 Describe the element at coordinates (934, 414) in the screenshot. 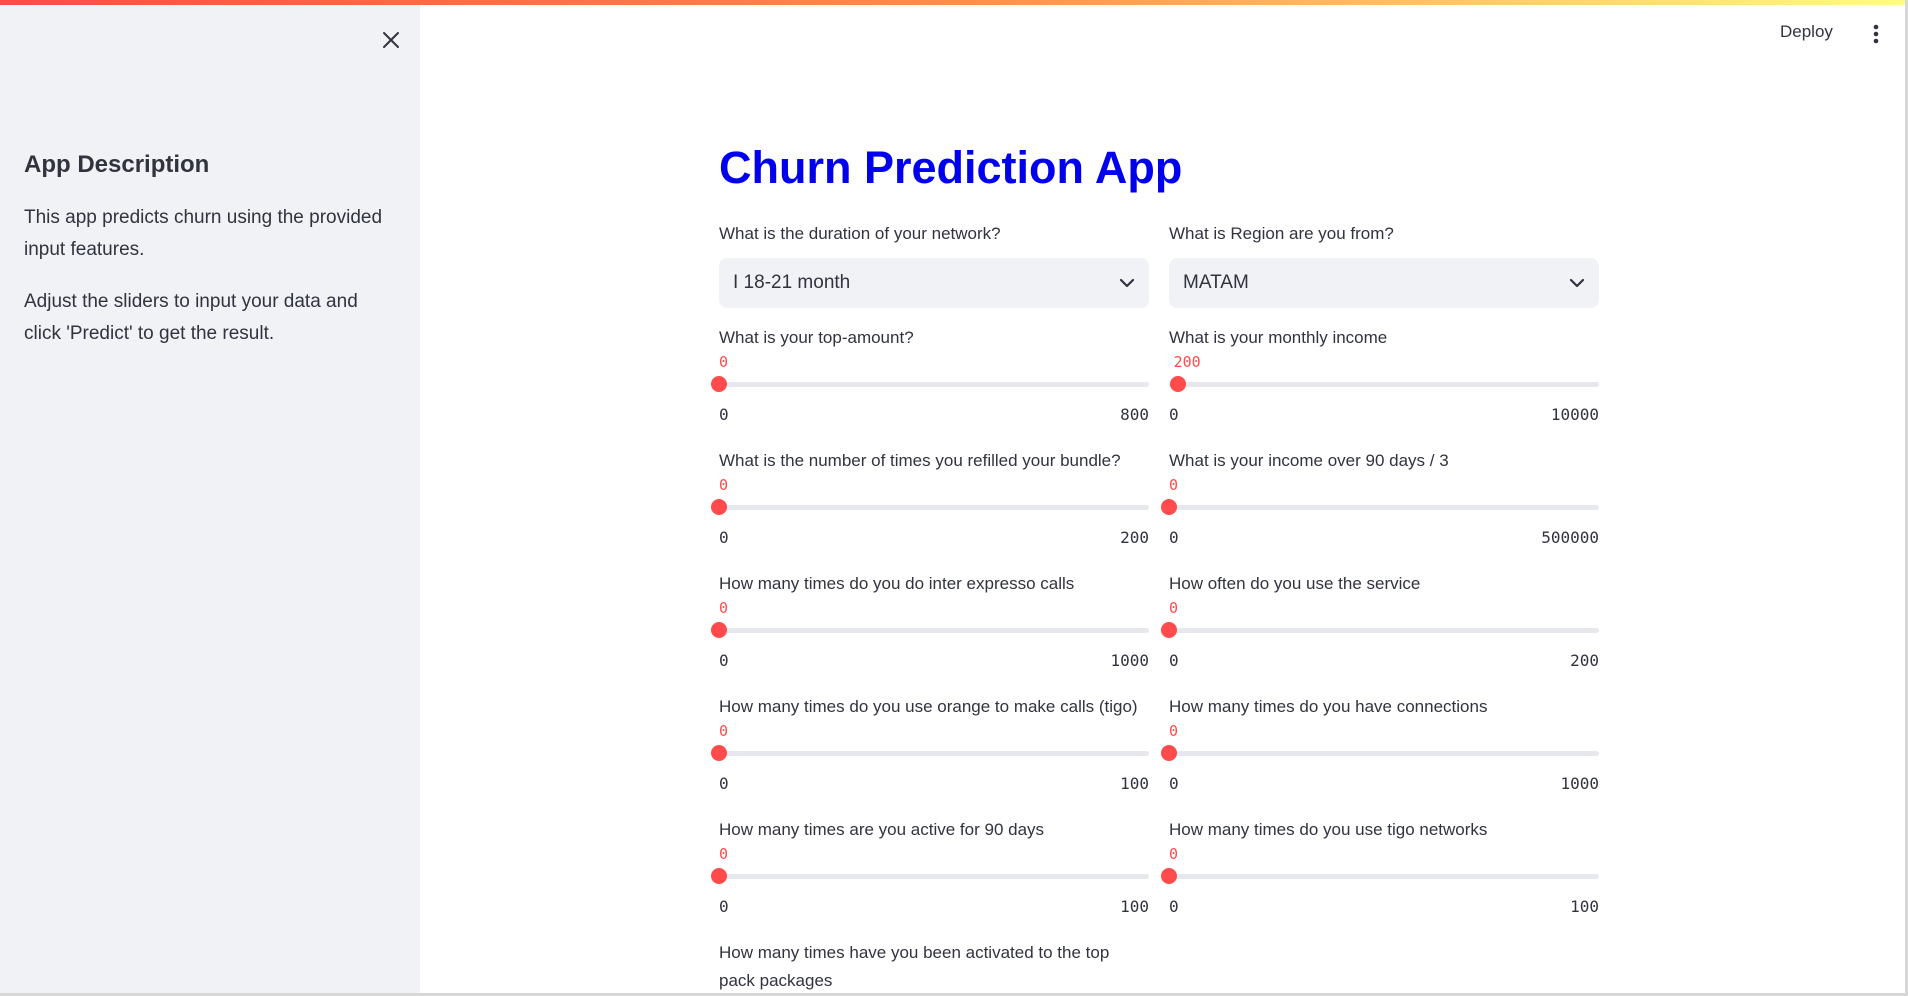

I see `slider-range: 0 800` at that location.